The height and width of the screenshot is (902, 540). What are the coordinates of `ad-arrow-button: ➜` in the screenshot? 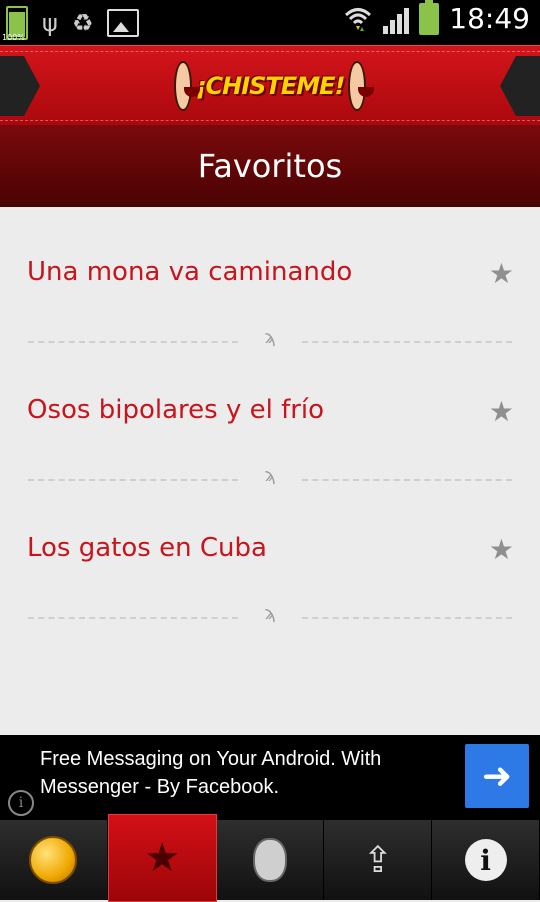 It's located at (497, 776).